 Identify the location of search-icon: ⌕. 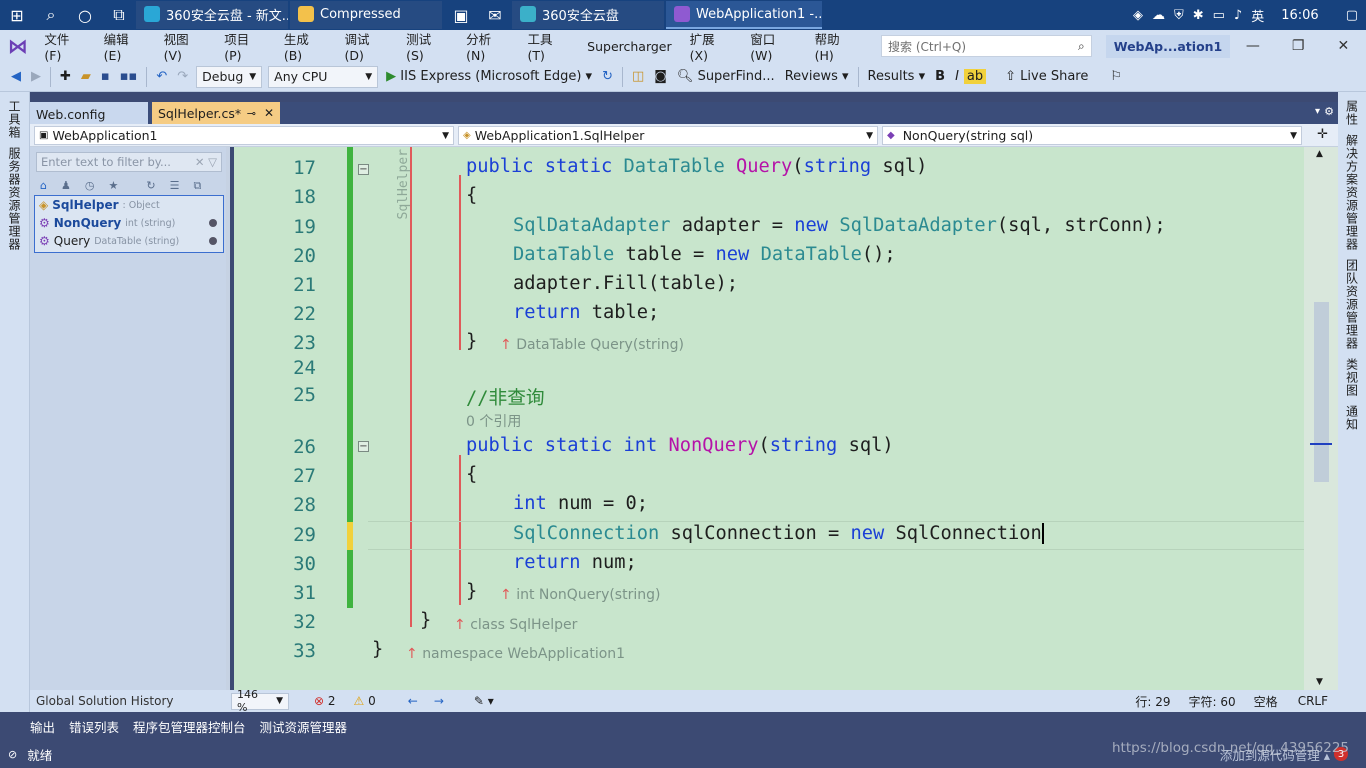
(51, 15).